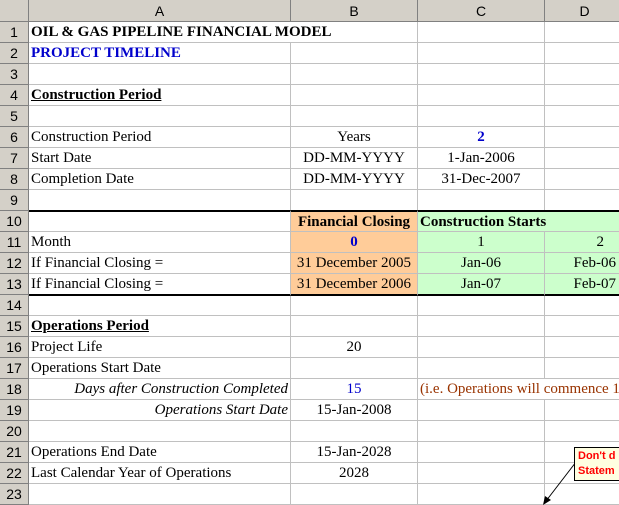  What do you see at coordinates (597, 456) in the screenshot?
I see `comment-line-1: Don't d` at bounding box center [597, 456].